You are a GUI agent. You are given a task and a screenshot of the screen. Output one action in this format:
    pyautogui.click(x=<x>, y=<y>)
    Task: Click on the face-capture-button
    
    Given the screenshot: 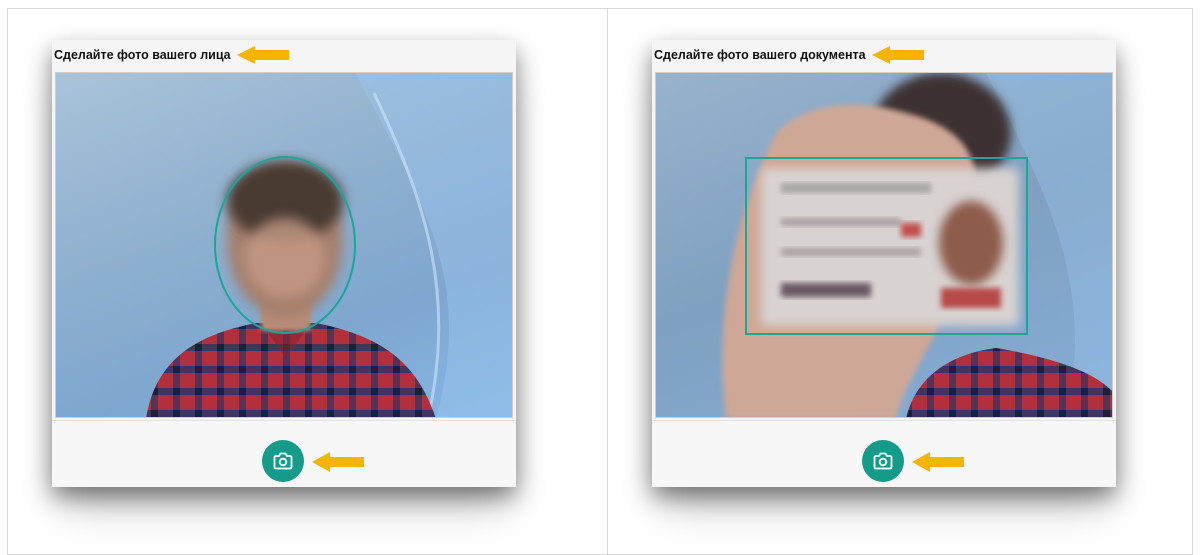 What is the action you would take?
    pyautogui.click(x=283, y=461)
    